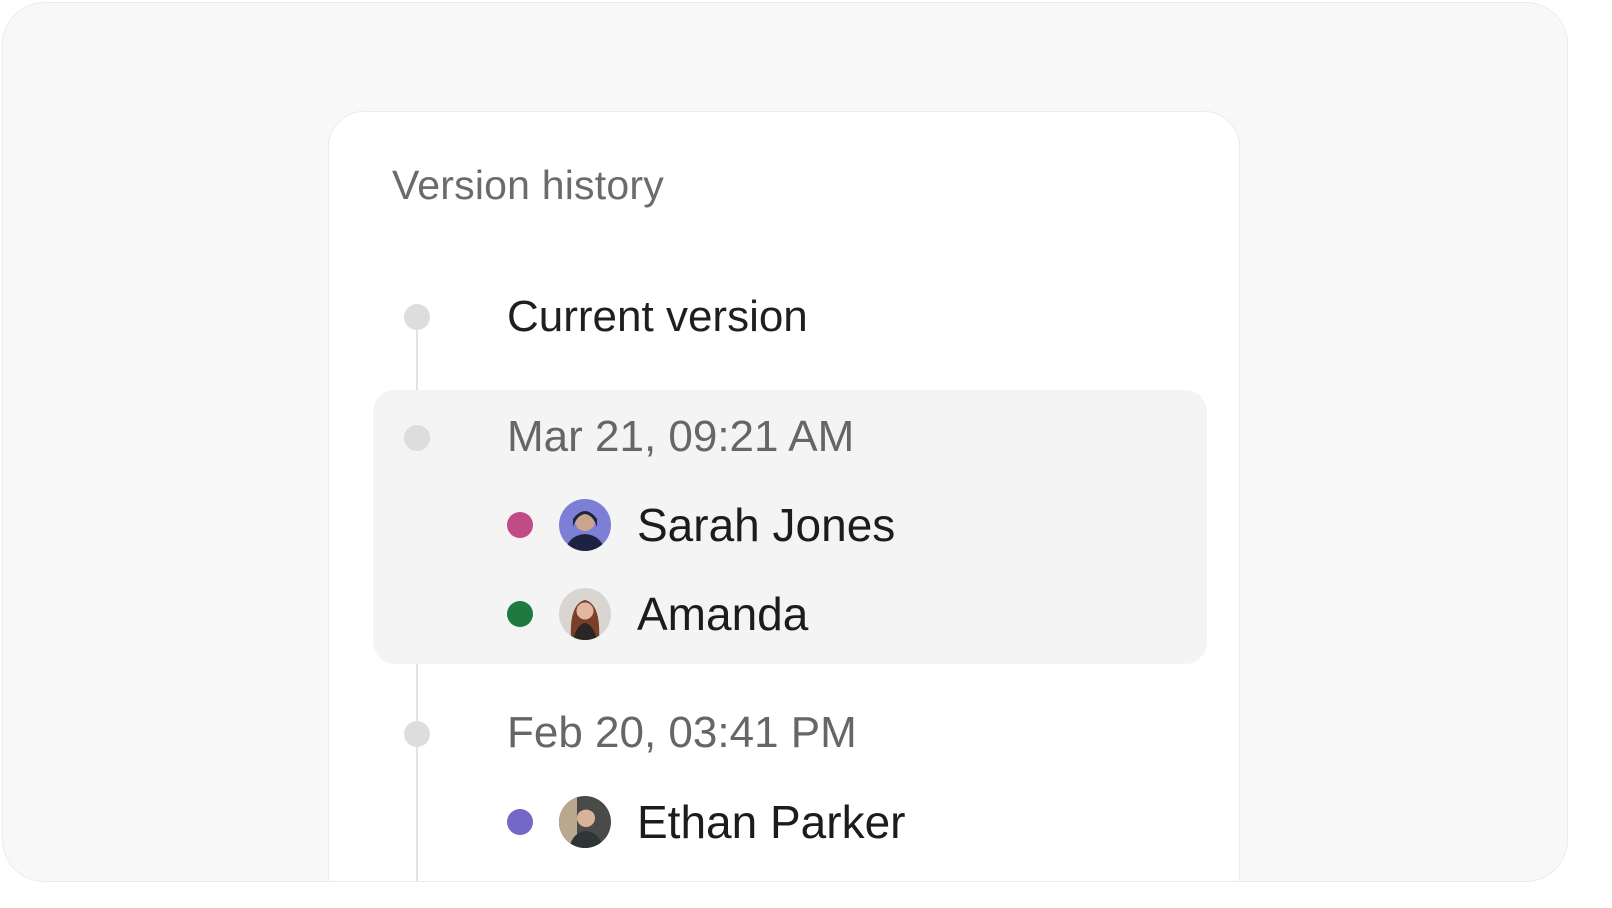 The height and width of the screenshot is (908, 1612). Describe the element at coordinates (771, 822) in the screenshot. I see `user-name: Ethan Parker` at that location.